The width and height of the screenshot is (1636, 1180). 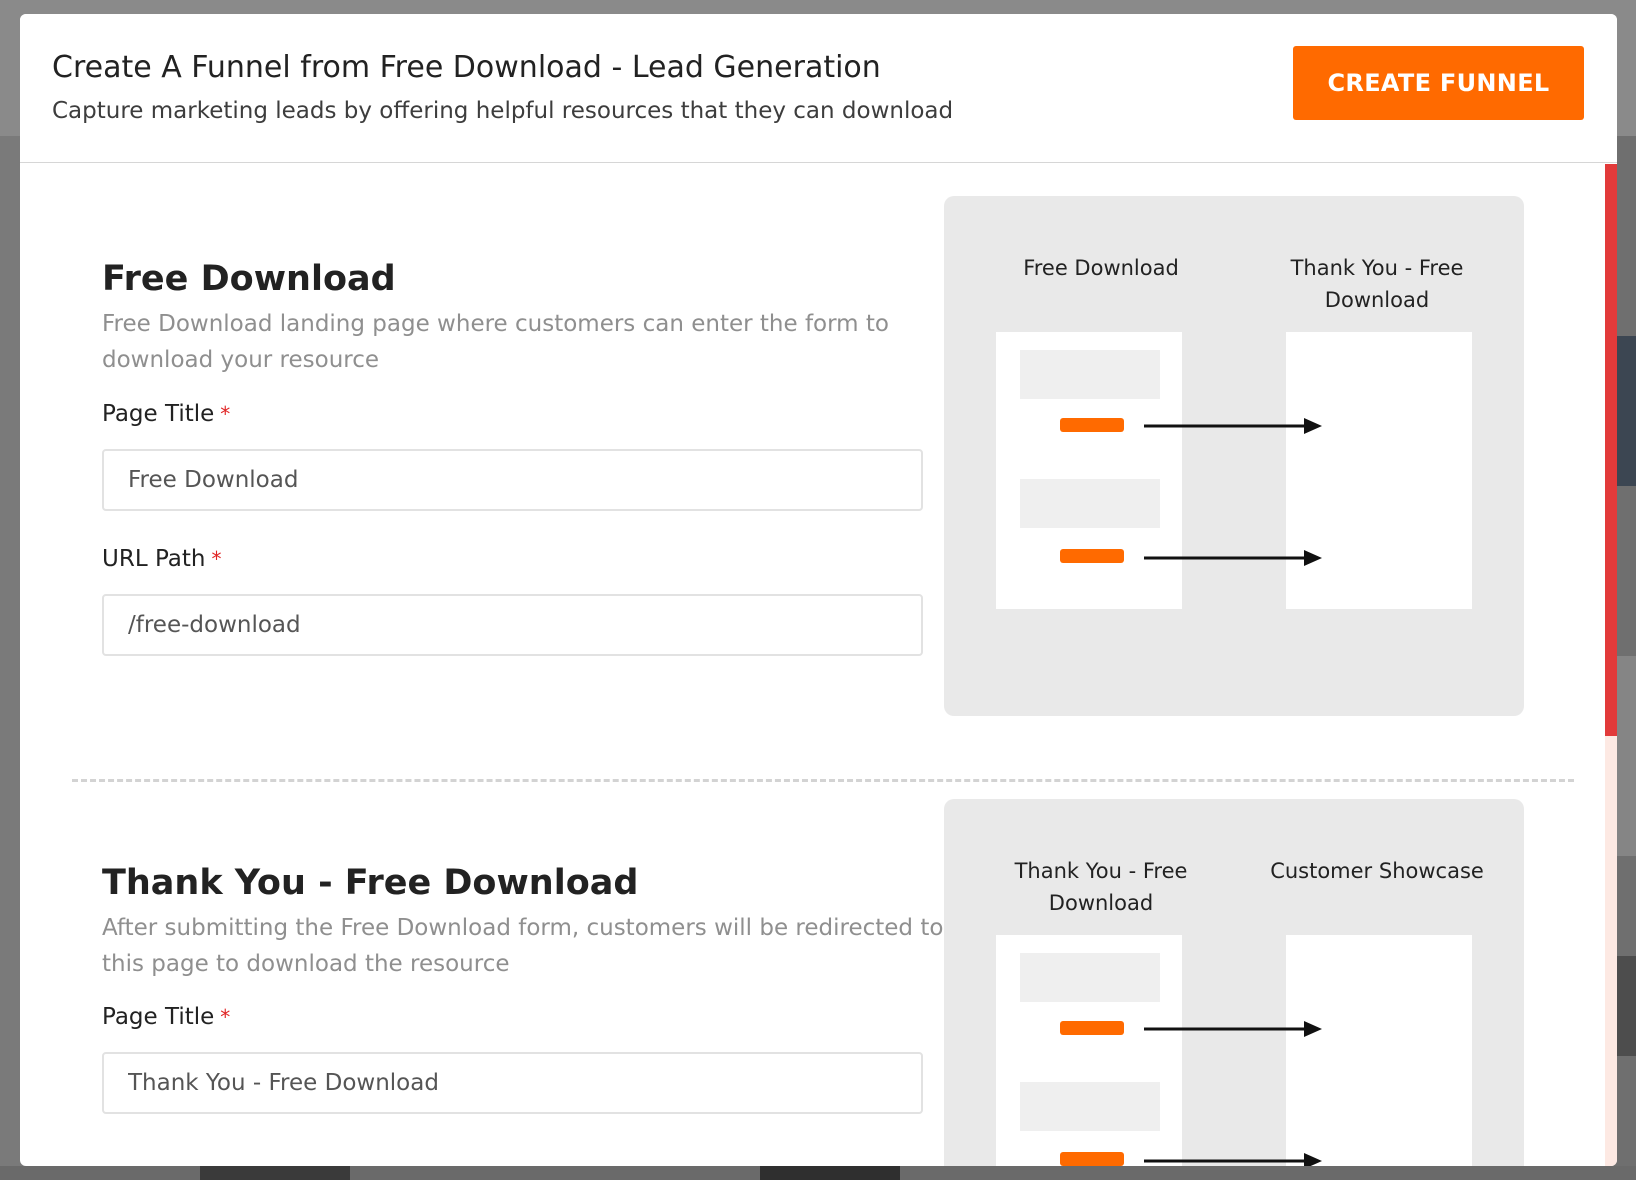 What do you see at coordinates (512, 625) in the screenshot?
I see `url-path-input` at bounding box center [512, 625].